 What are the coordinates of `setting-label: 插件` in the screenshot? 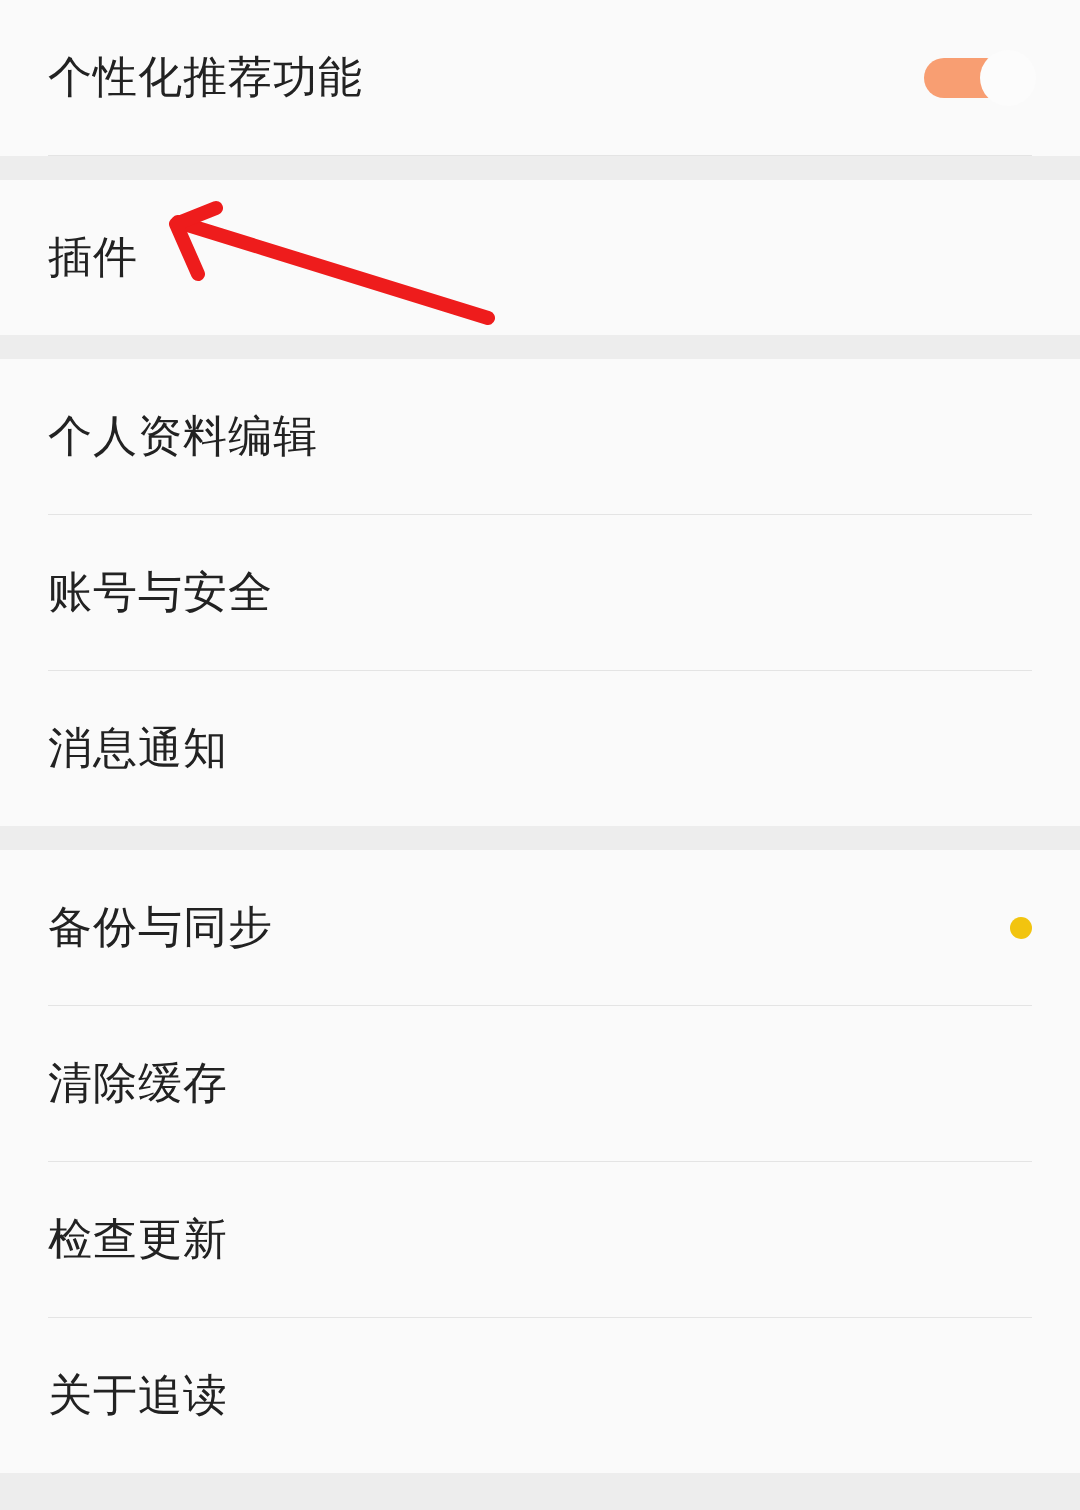 It's located at (93, 257).